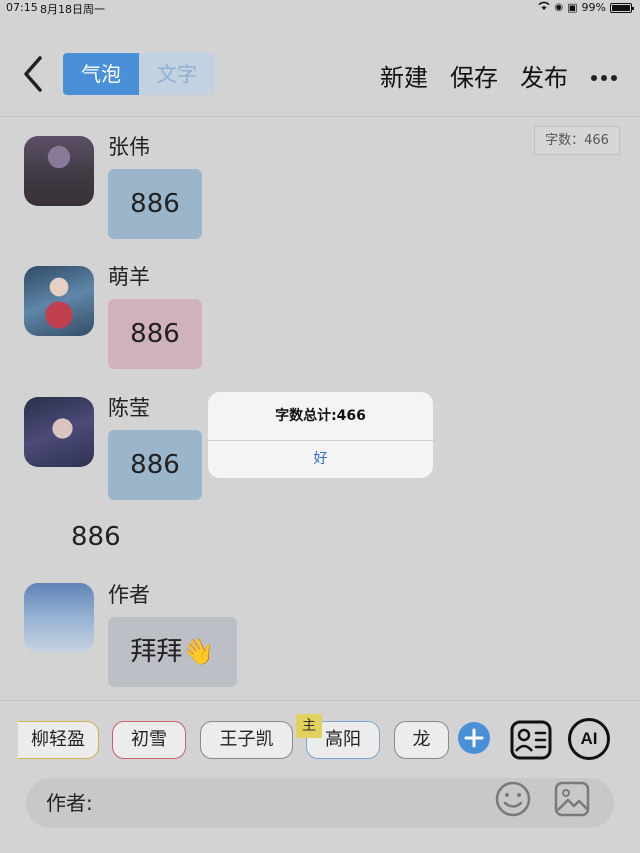 This screenshot has height=853, width=640. What do you see at coordinates (572, 799) in the screenshot?
I see `image-icon` at bounding box center [572, 799].